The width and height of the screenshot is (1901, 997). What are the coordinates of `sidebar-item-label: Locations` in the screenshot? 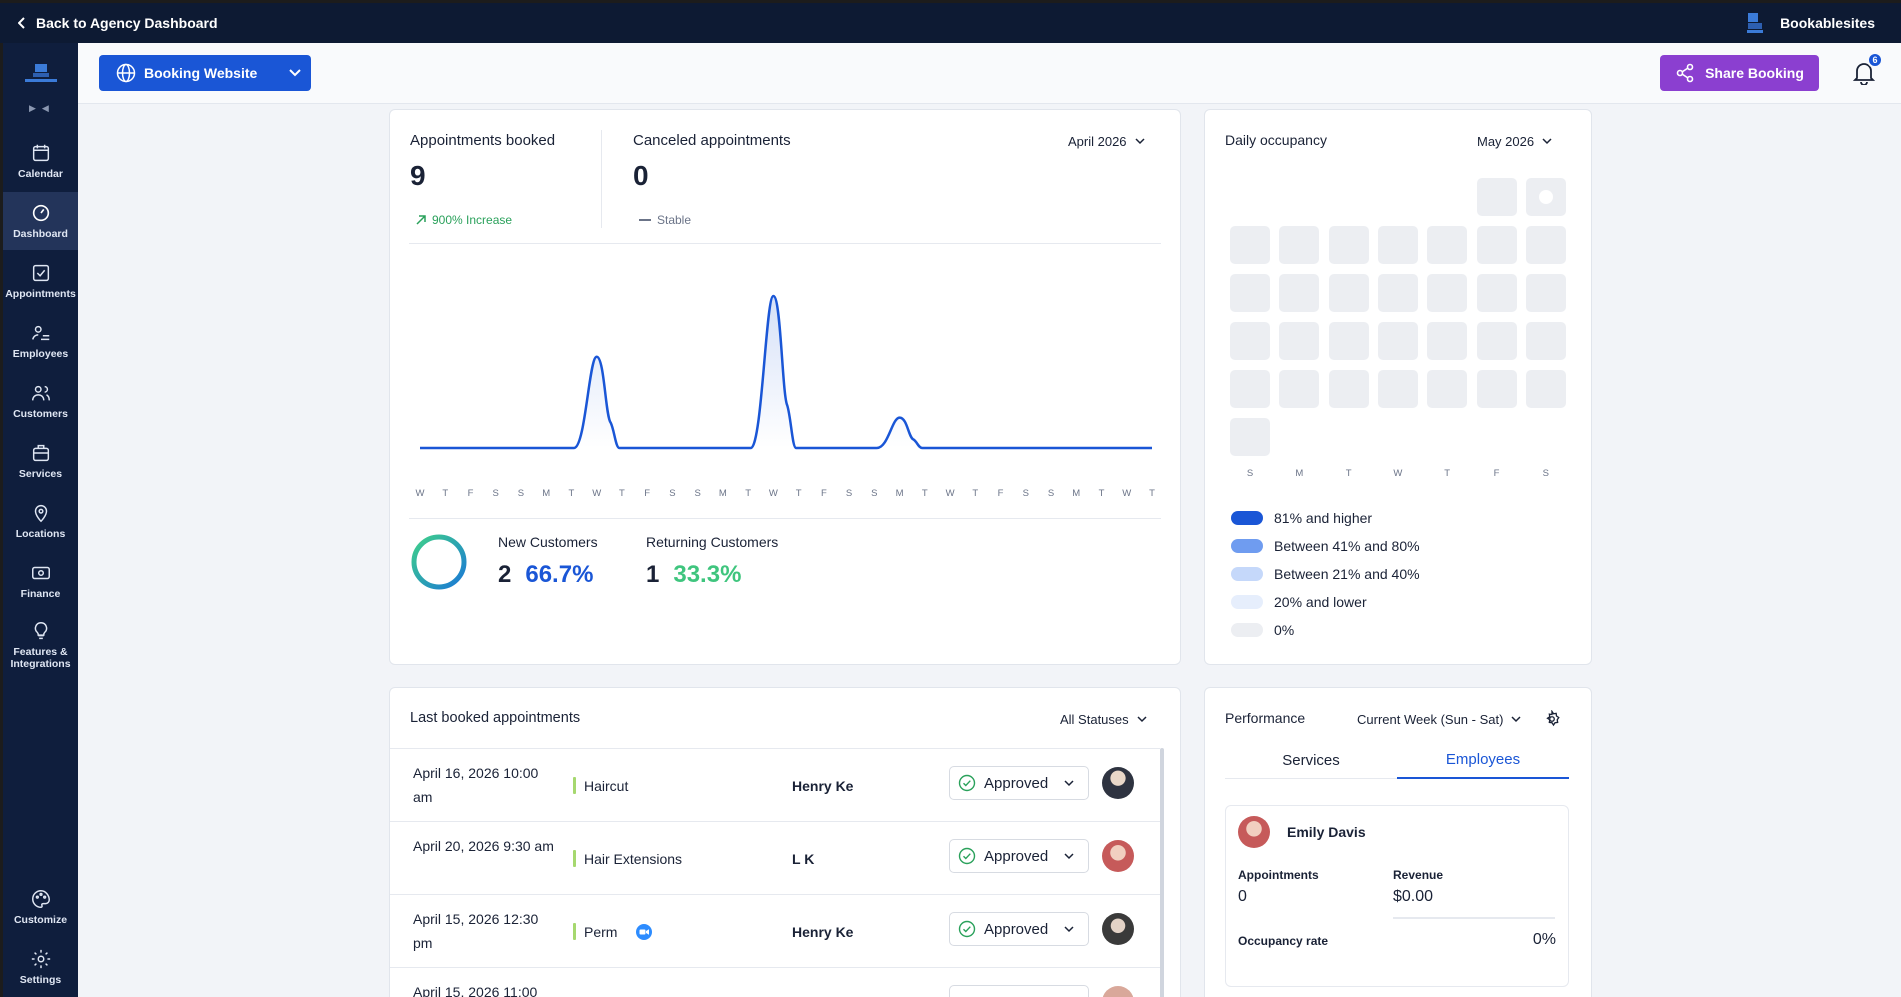 It's located at (40, 534).